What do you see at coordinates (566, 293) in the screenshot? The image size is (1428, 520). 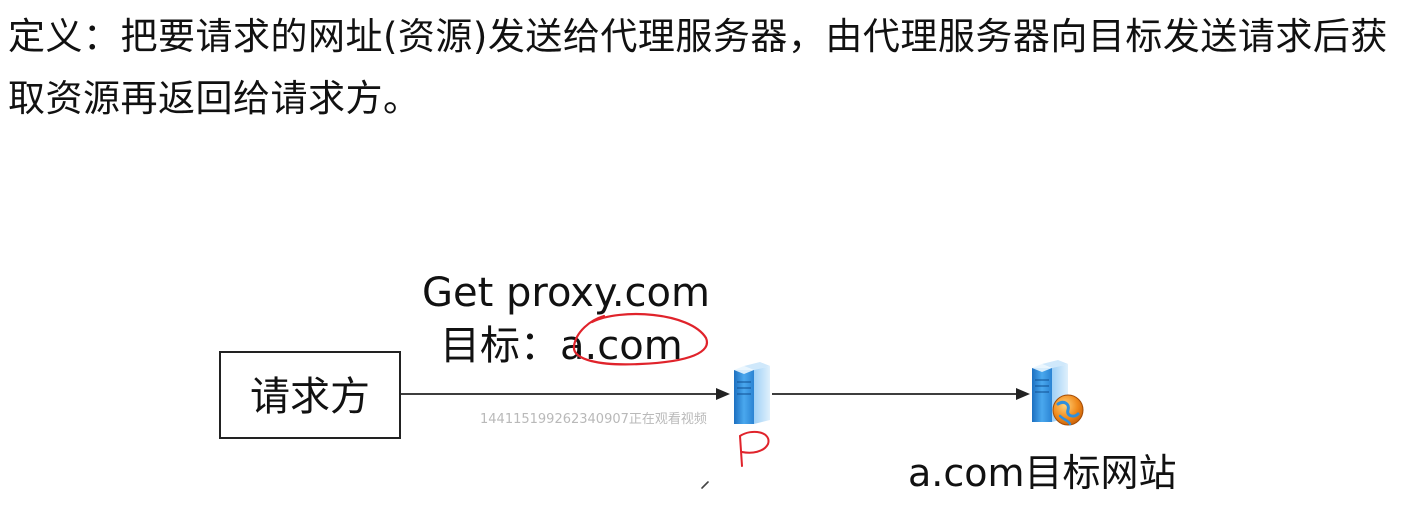 I see `request-line-1: Get proxy.com` at bounding box center [566, 293].